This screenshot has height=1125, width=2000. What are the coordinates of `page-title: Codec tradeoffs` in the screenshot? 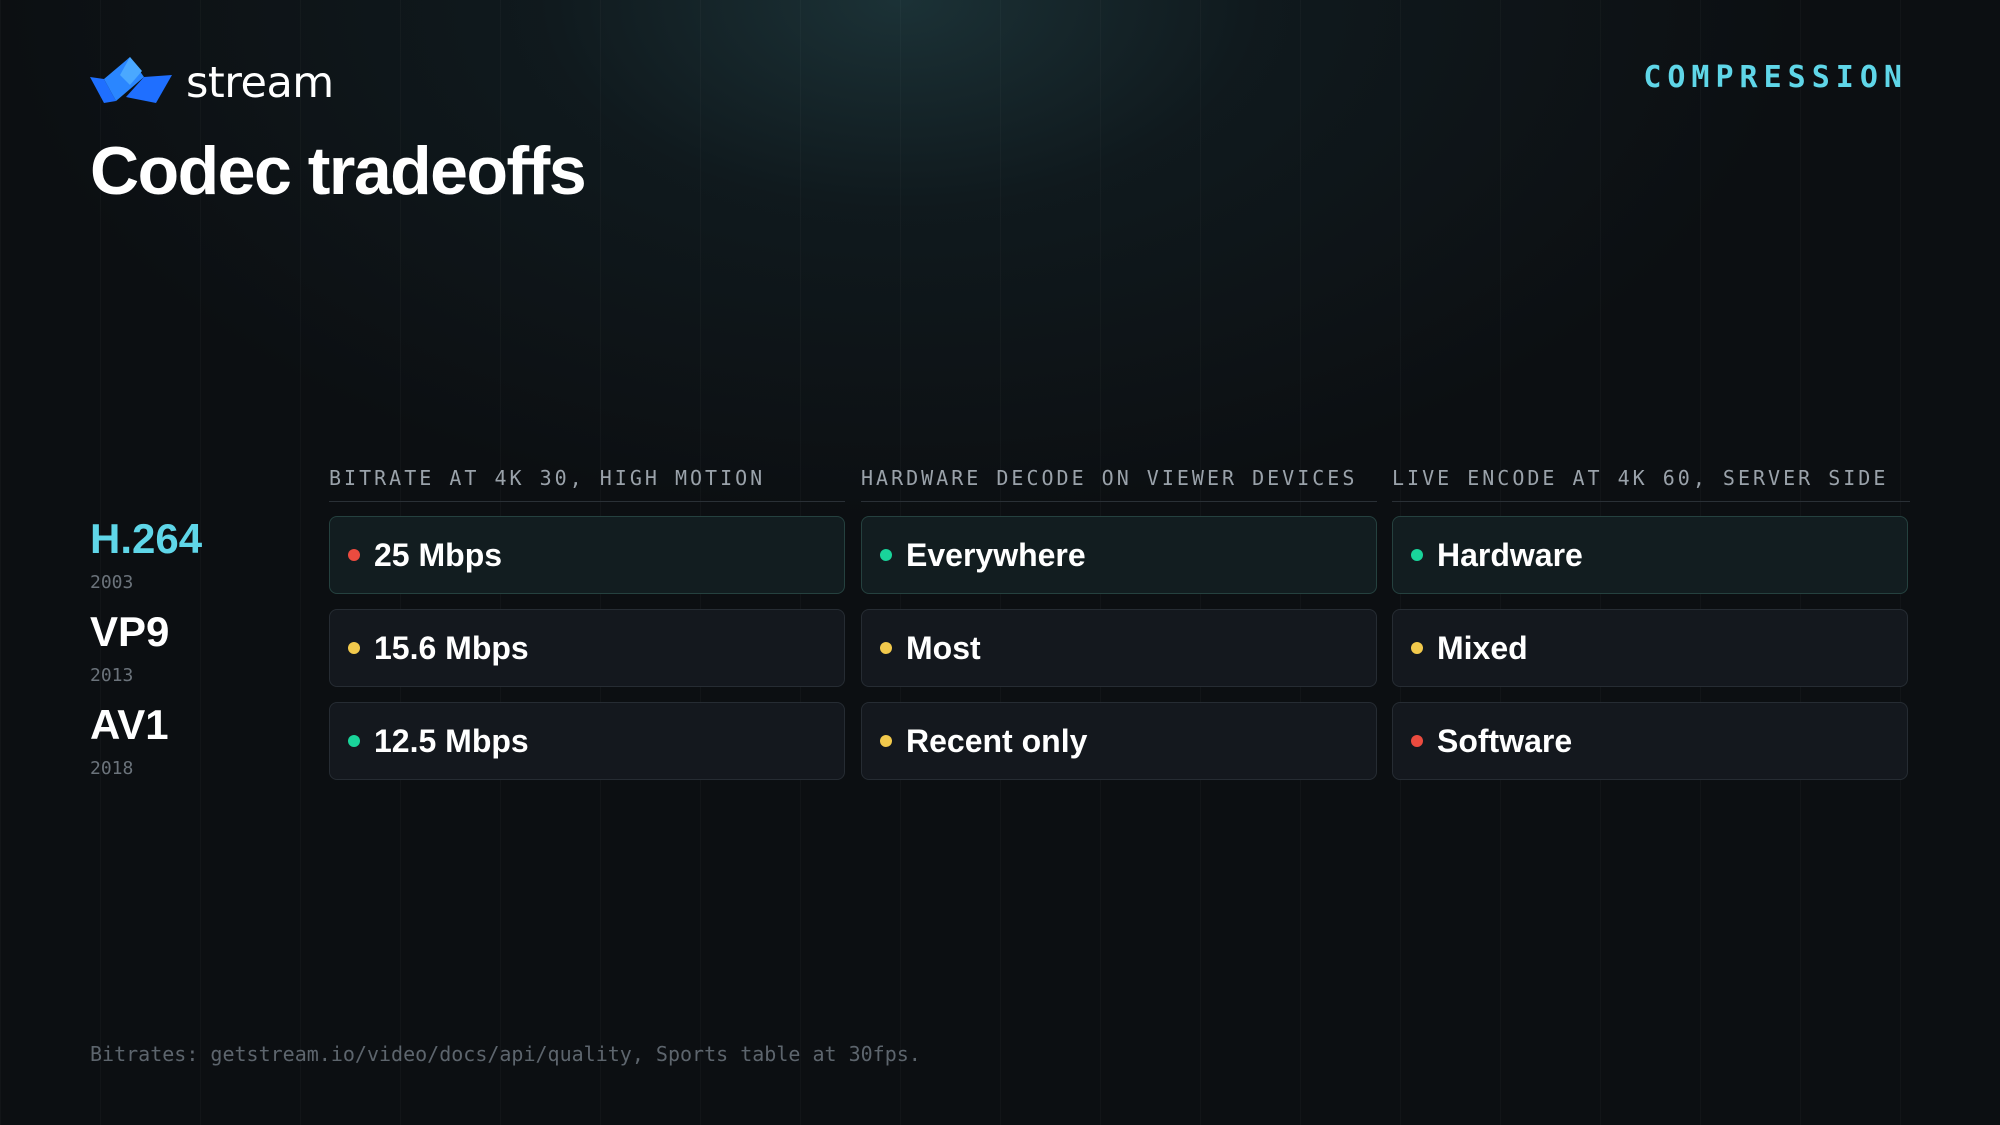 It's located at (338, 171).